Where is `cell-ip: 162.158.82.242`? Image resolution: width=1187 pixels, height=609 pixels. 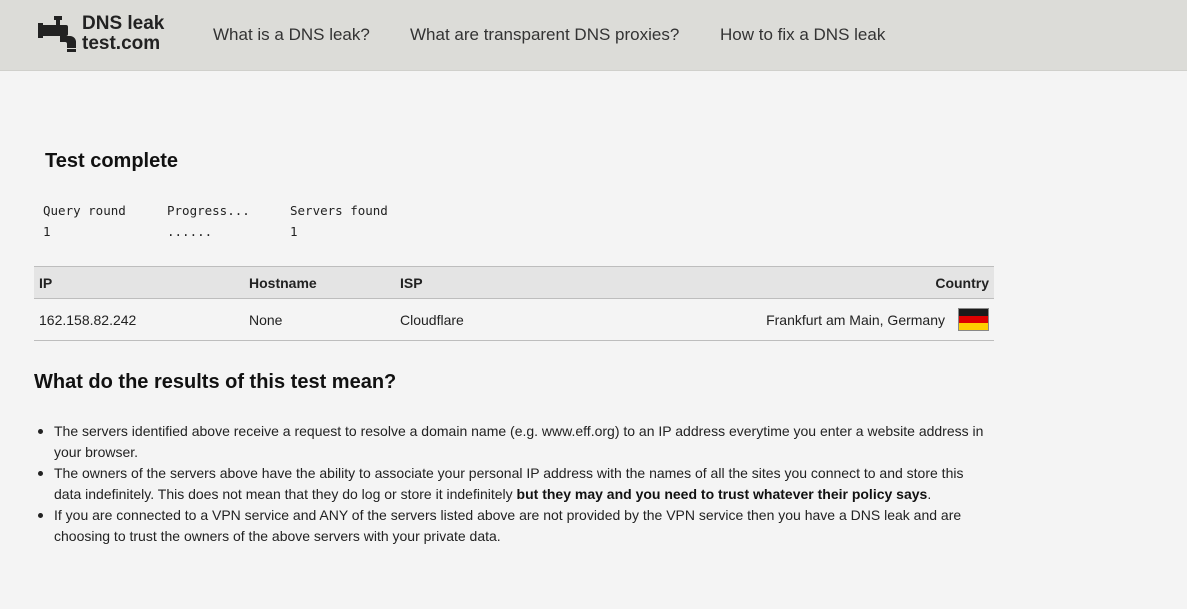 cell-ip: 162.158.82.242 is located at coordinates (139, 319).